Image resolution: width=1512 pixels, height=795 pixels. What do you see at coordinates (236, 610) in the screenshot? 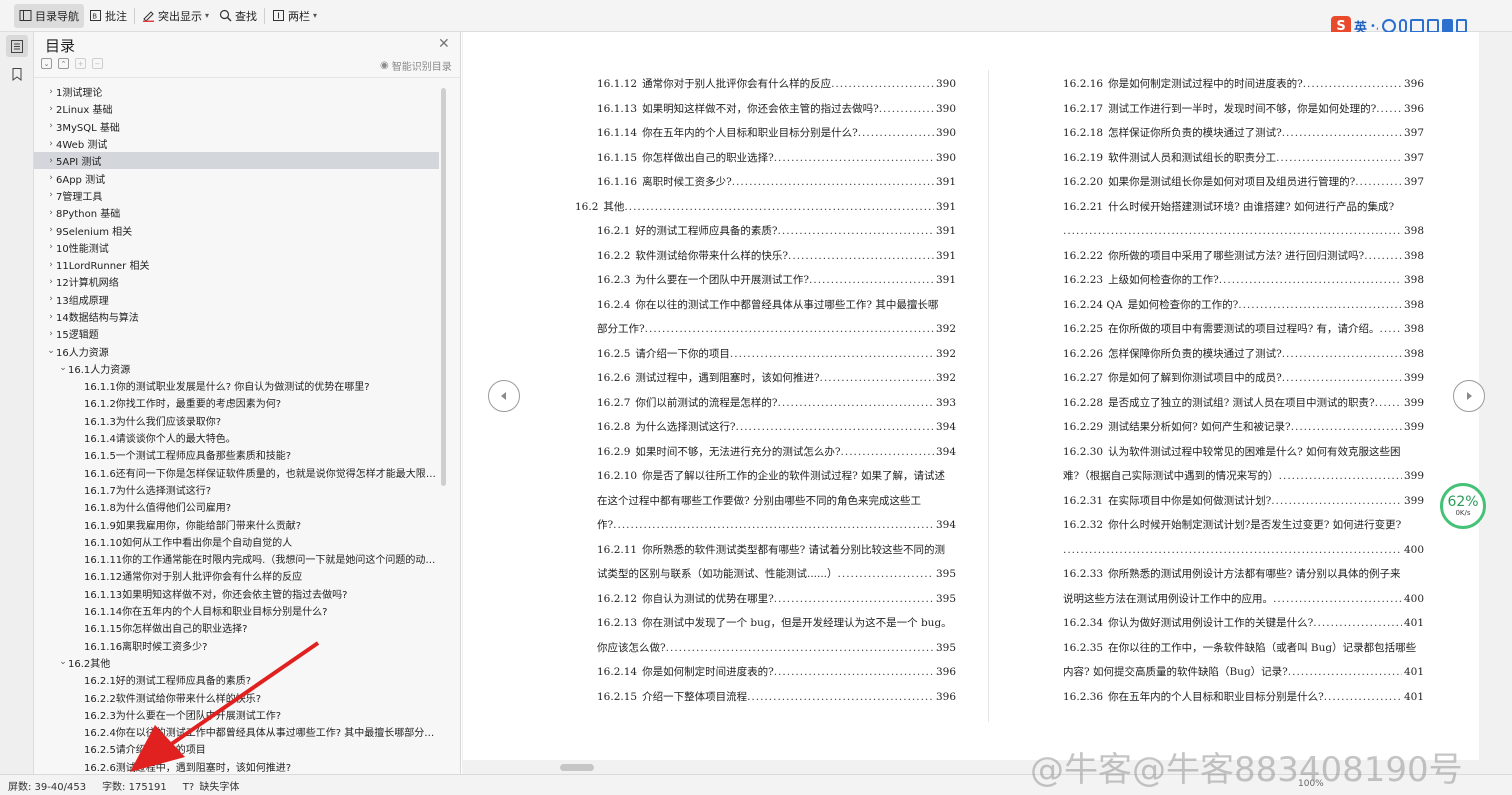
I see `toc-tree-item: 16.1.14你在五年内的个人目标和职业目标分别是什么?` at bounding box center [236, 610].